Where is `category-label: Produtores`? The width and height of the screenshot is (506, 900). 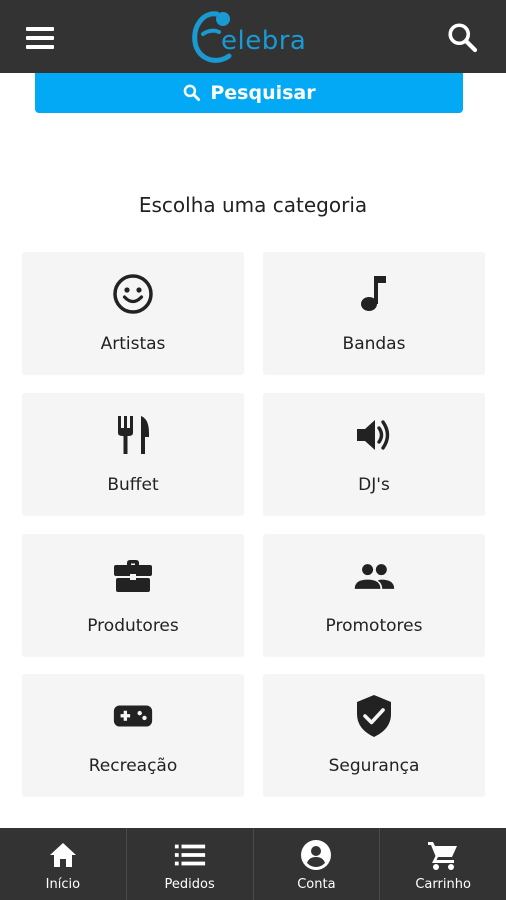
category-label: Produtores is located at coordinates (133, 626).